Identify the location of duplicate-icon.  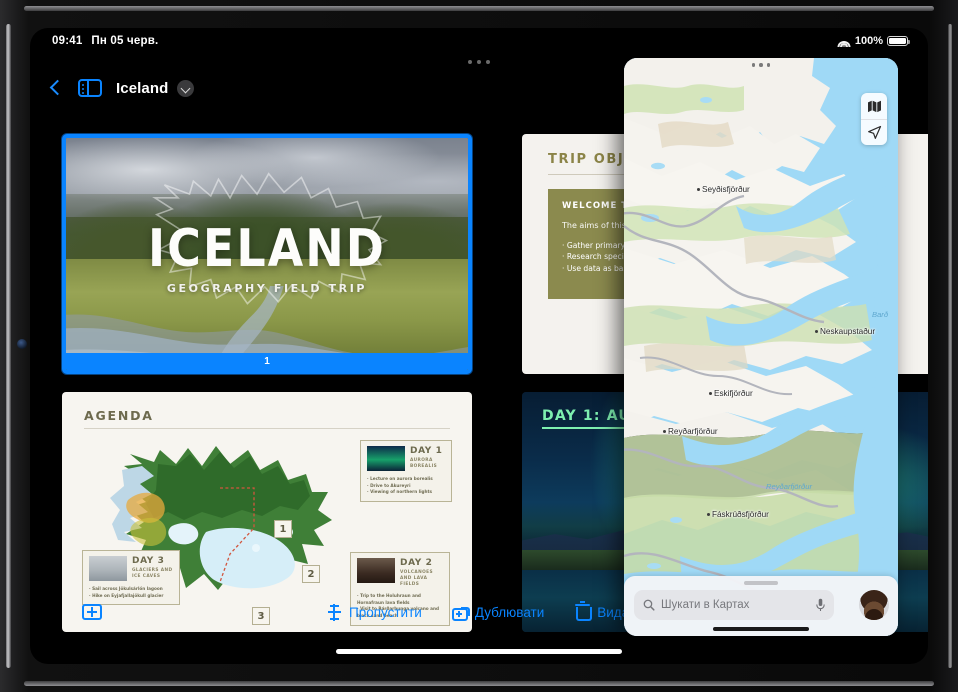
(460, 613).